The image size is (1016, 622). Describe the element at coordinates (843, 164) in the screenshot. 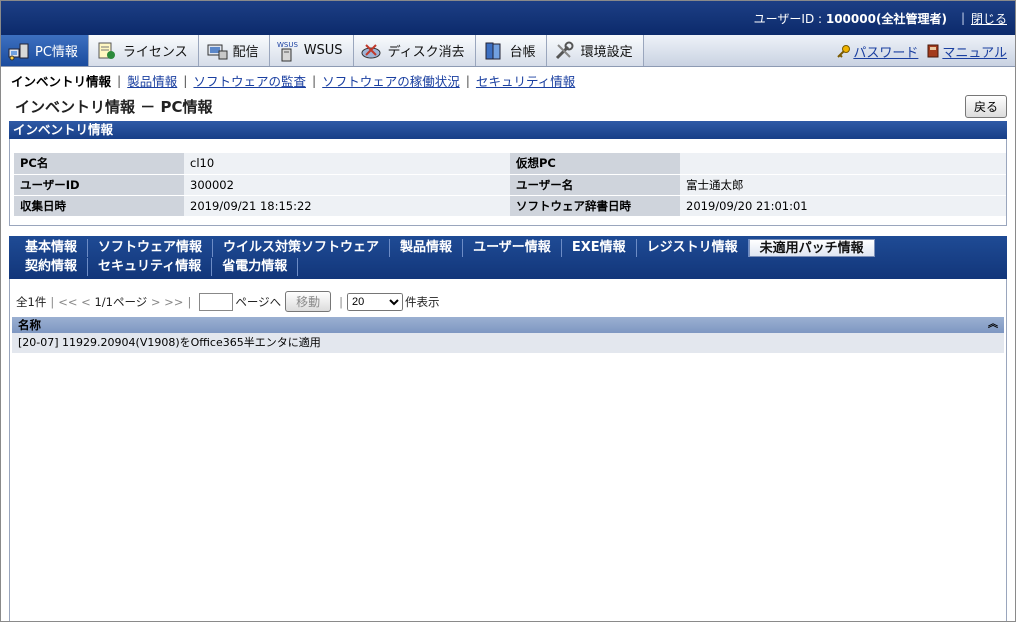

I see `virtual-pc-value` at that location.